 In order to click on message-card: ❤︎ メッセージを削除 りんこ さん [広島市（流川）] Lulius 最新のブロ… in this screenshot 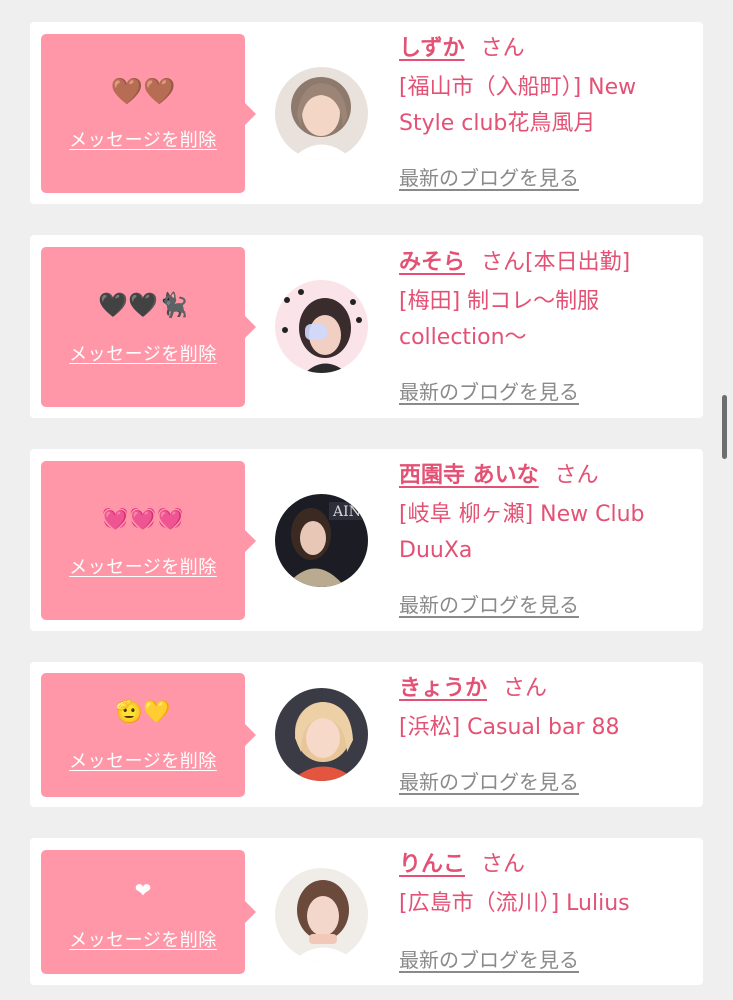, I will do `click(366, 911)`.